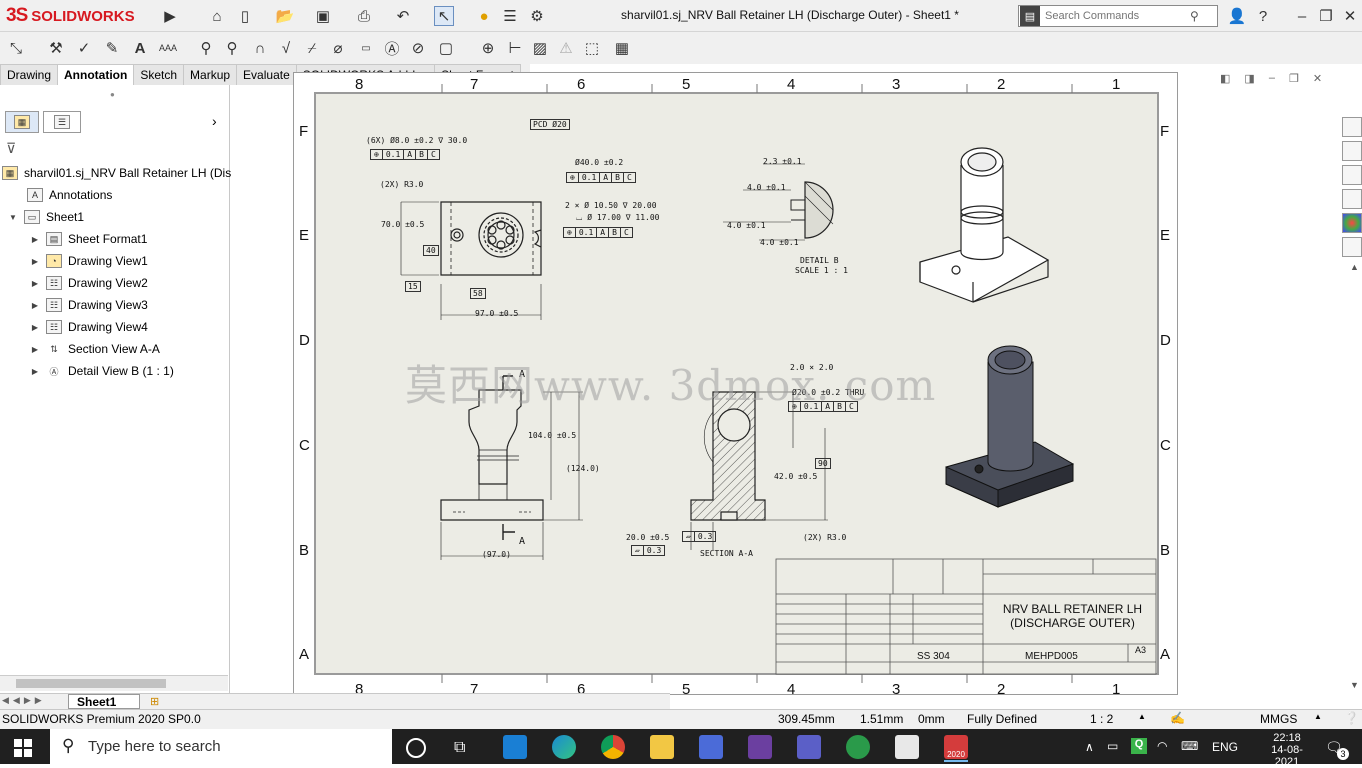 The image size is (1362, 768). I want to click on dim-d58: 58, so click(478, 293).